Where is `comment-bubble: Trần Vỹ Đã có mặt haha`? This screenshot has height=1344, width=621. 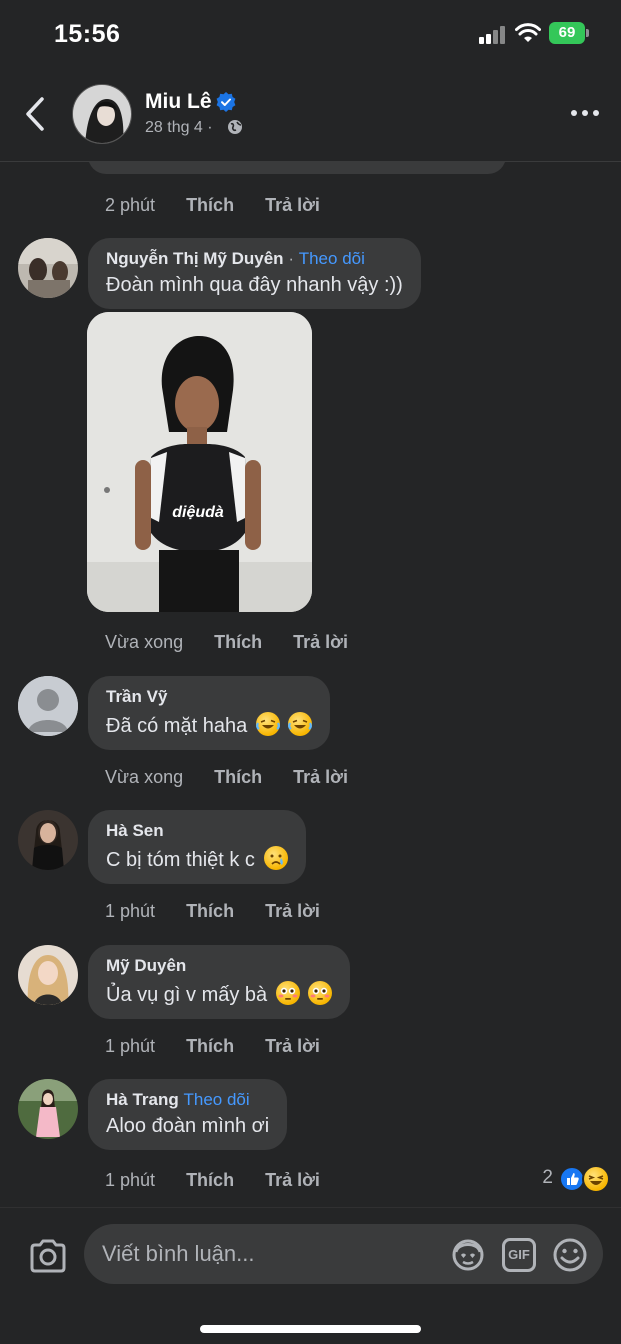
comment-bubble: Trần Vỹ Đã có mặt haha is located at coordinates (209, 713).